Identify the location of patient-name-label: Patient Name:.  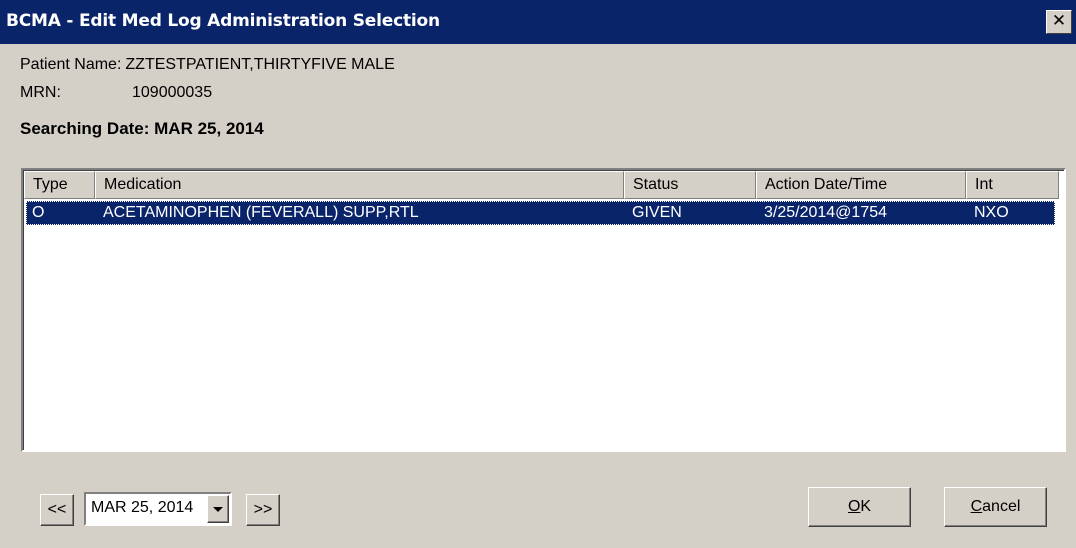
(71, 64).